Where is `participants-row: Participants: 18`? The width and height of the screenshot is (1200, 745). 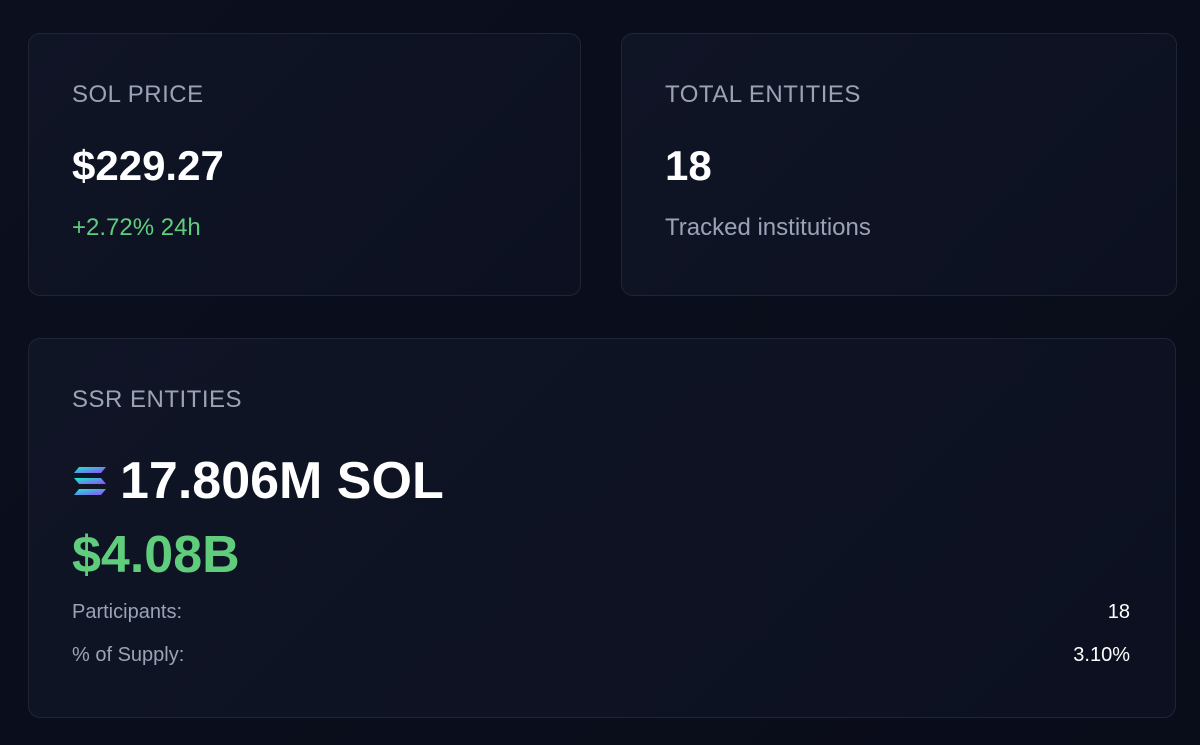 participants-row: Participants: 18 is located at coordinates (601, 612).